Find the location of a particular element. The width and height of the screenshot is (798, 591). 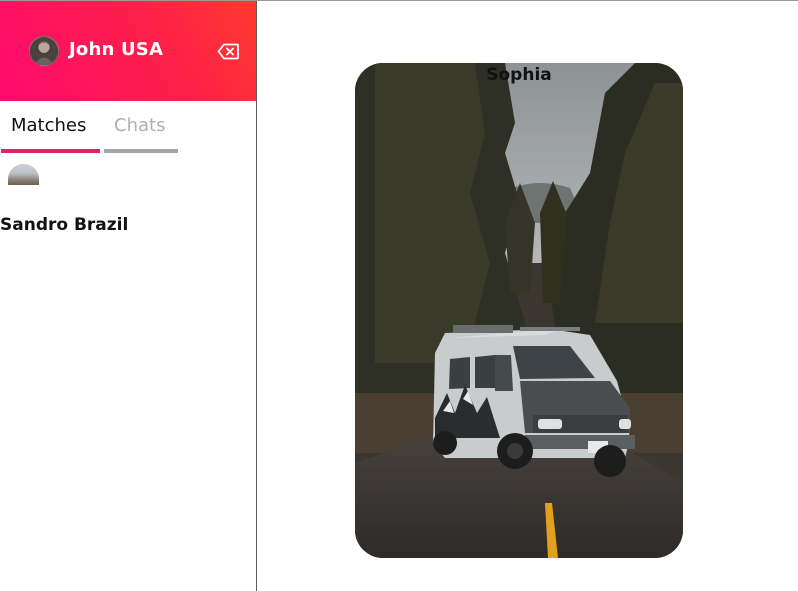

tab-bar: Matches Chats is located at coordinates (128, 128).